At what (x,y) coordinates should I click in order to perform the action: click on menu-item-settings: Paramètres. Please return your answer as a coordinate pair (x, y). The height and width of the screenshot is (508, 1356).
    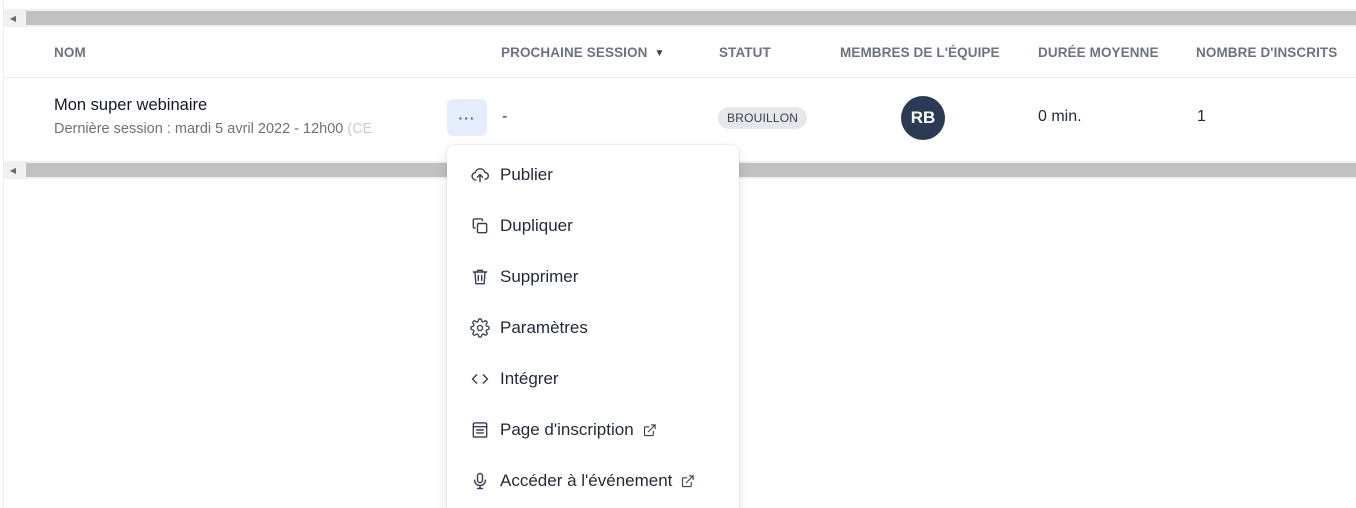
    Looking at the image, I should click on (593, 328).